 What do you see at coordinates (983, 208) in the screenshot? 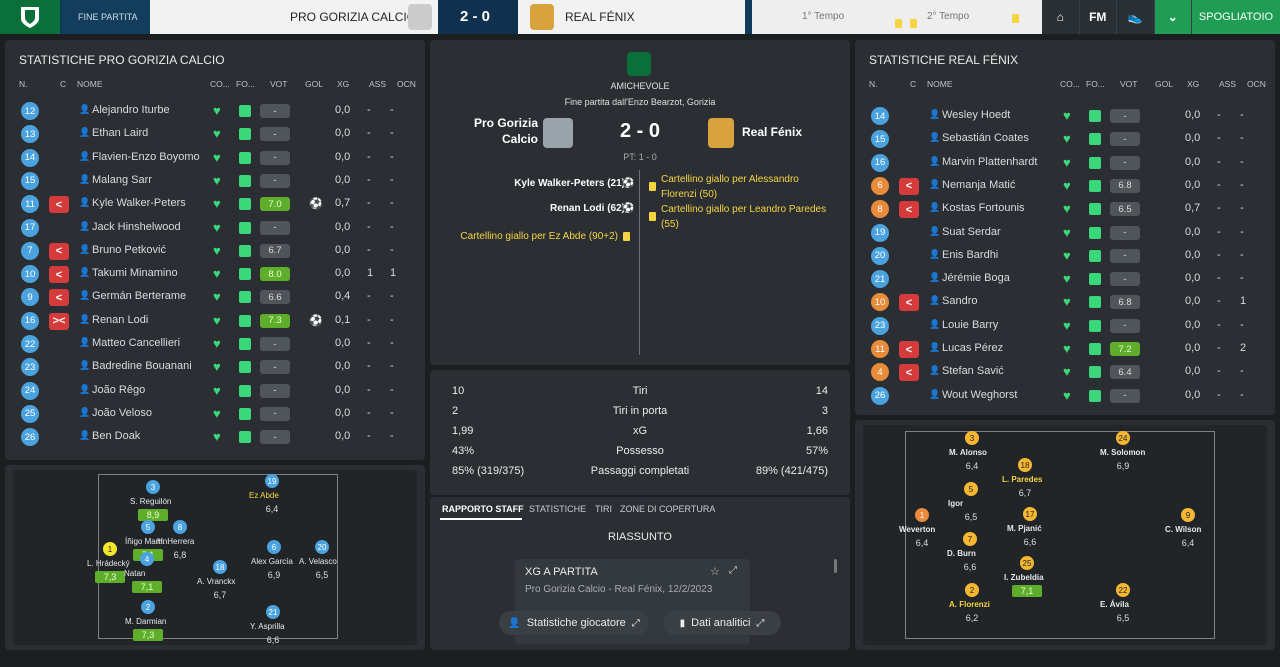
I see `player-name: Kostas Fortounis` at bounding box center [983, 208].